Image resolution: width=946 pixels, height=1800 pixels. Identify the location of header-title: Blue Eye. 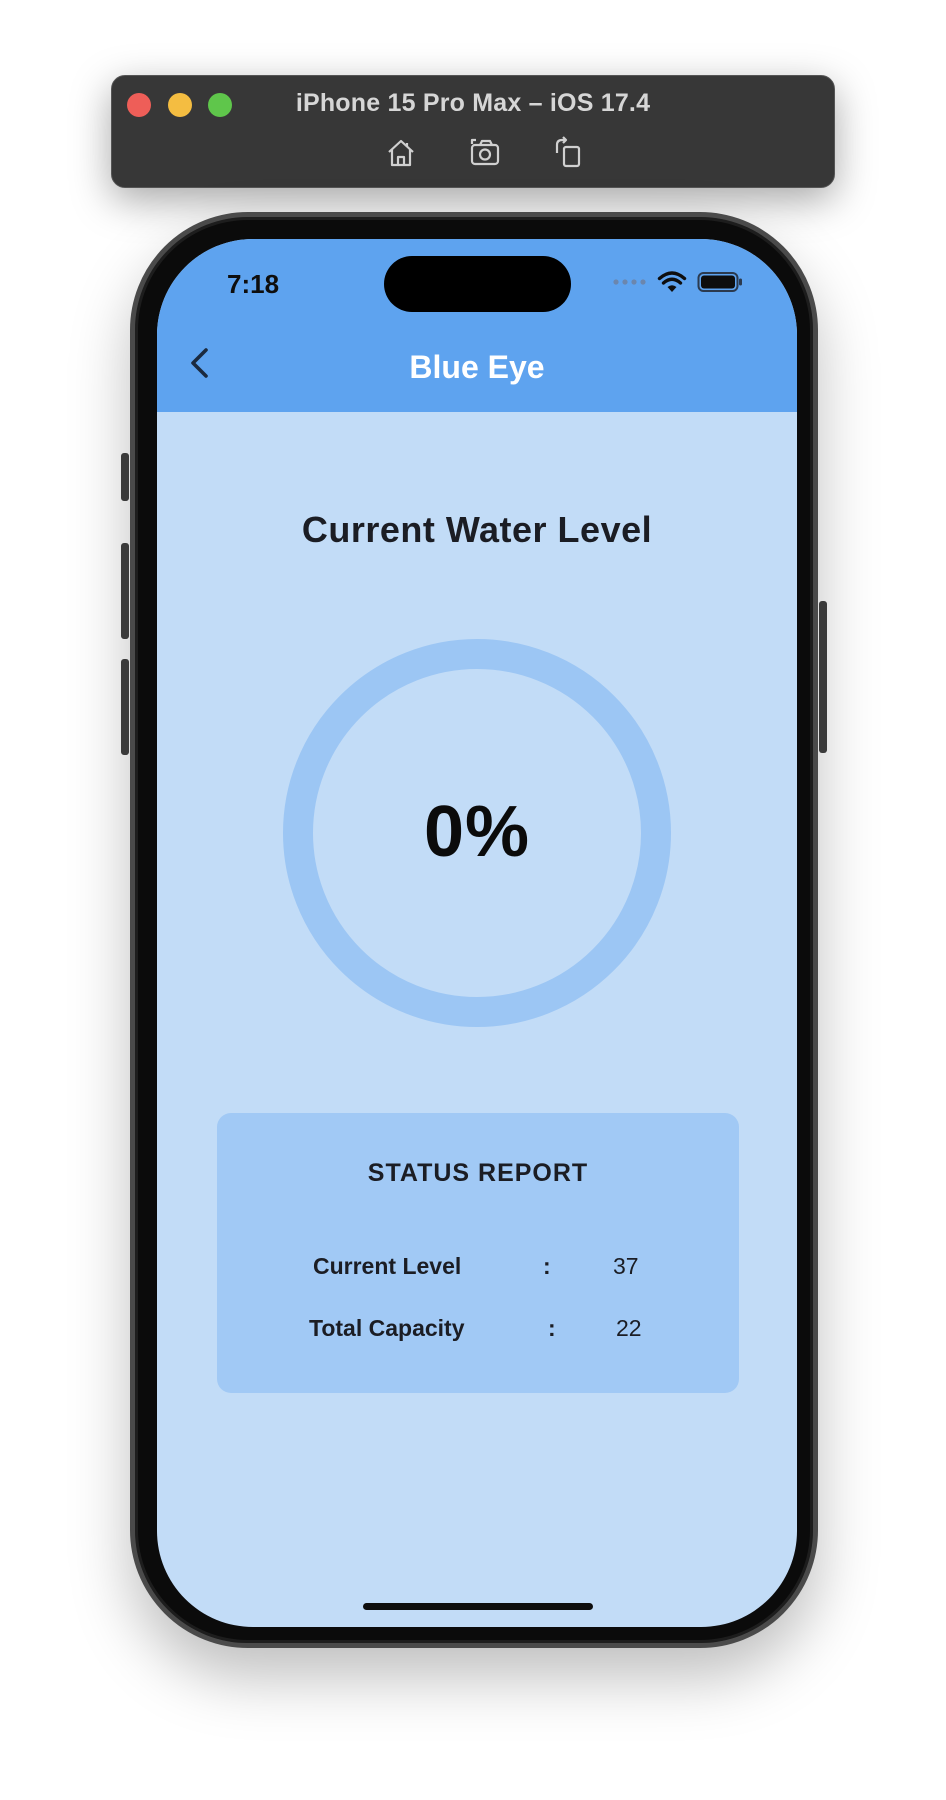
(477, 367).